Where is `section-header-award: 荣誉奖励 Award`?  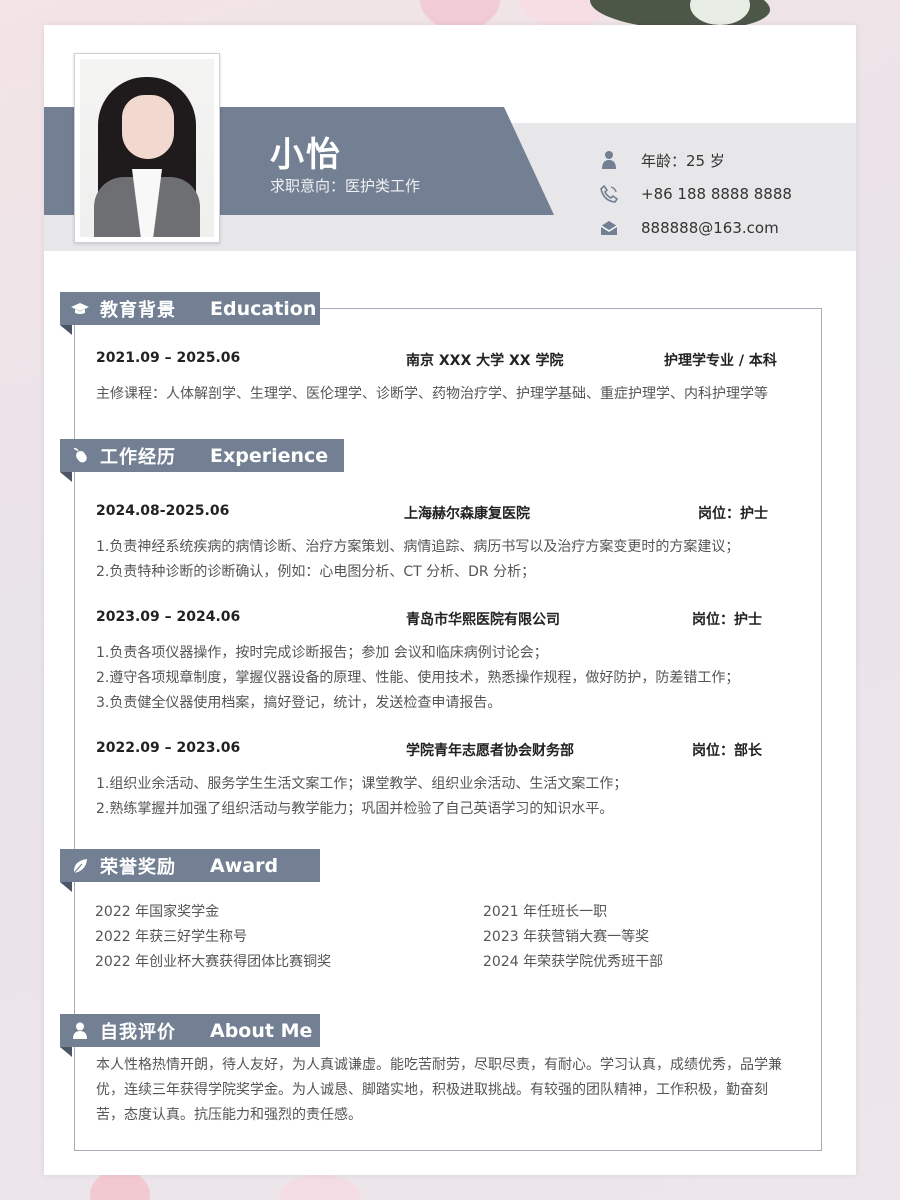
section-header-award: 荣誉奖励 Award is located at coordinates (190, 870).